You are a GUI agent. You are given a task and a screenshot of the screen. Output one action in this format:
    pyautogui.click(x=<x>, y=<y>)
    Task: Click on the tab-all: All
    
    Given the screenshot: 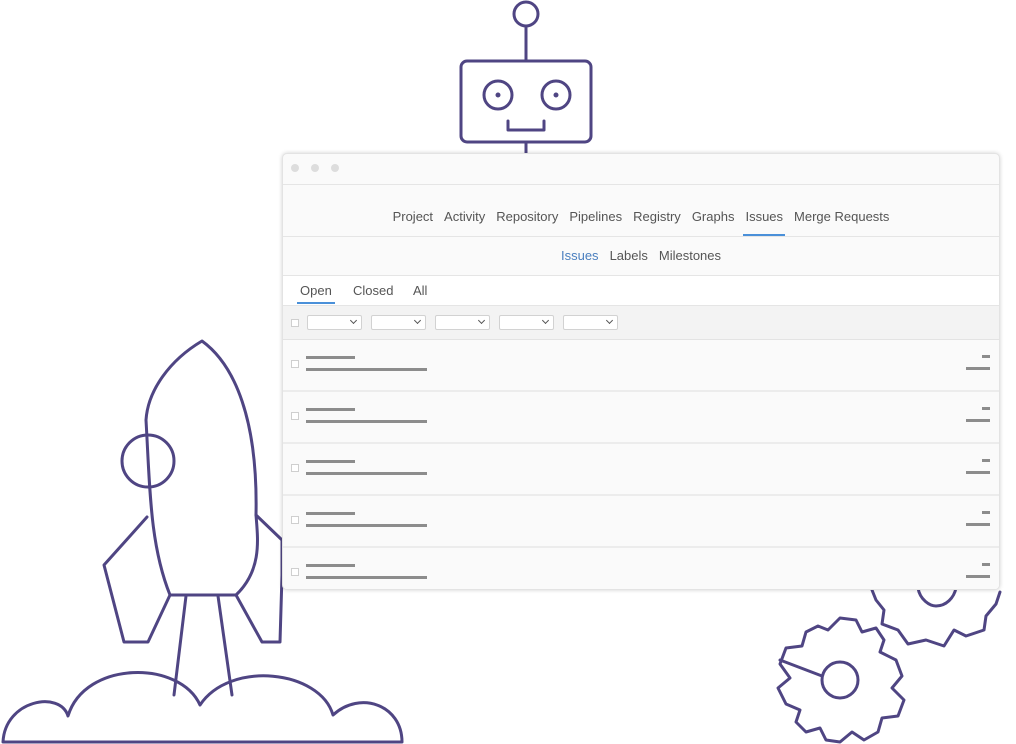 What is the action you would take?
    pyautogui.click(x=420, y=293)
    